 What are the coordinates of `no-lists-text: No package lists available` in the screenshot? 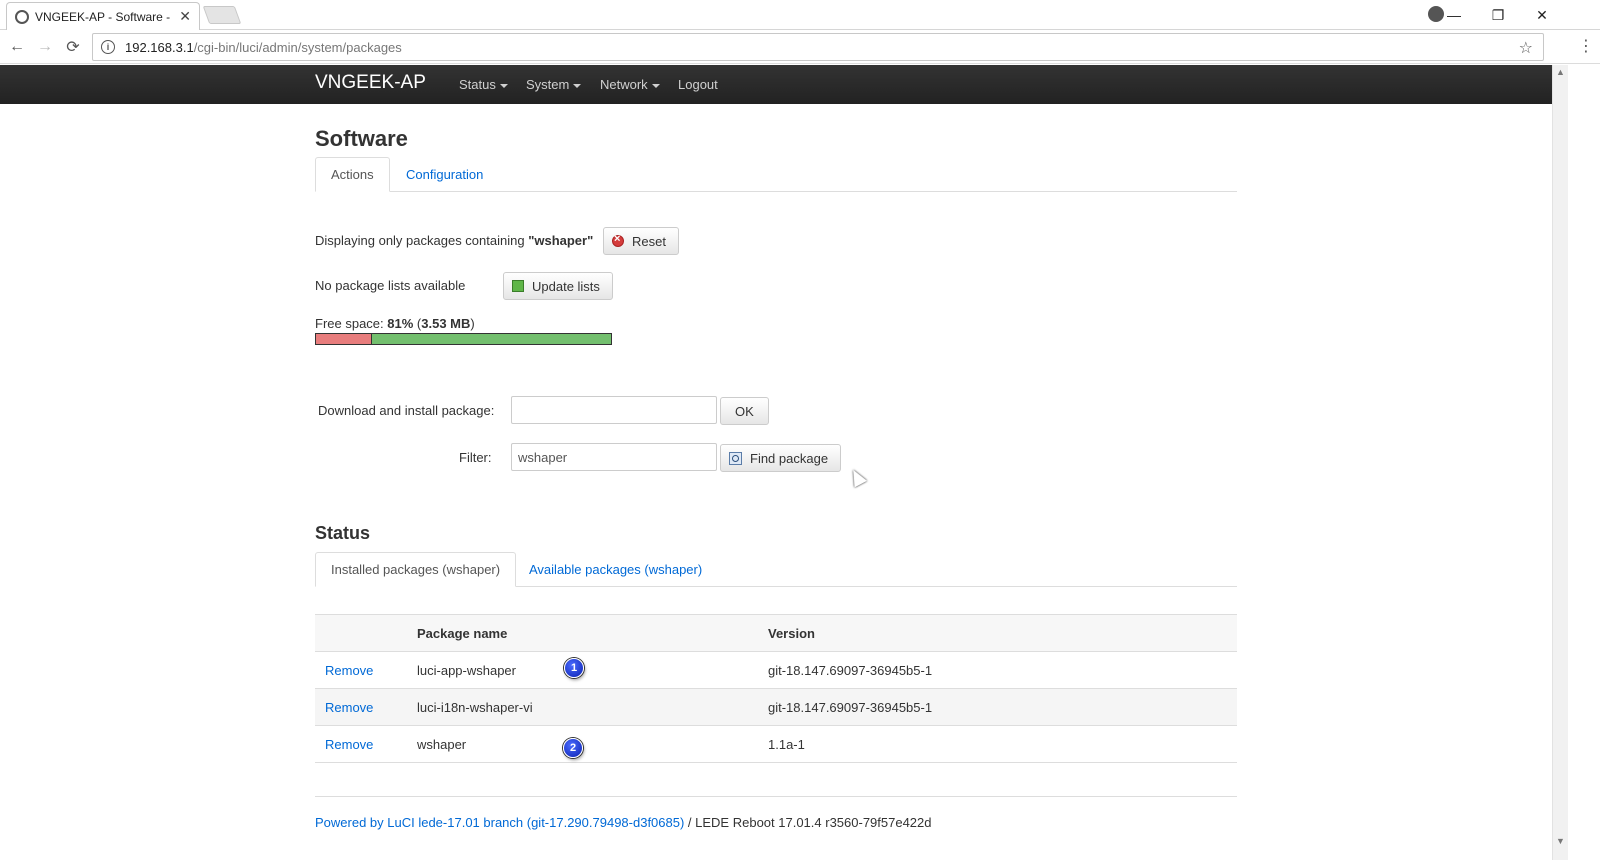 It's located at (390, 285).